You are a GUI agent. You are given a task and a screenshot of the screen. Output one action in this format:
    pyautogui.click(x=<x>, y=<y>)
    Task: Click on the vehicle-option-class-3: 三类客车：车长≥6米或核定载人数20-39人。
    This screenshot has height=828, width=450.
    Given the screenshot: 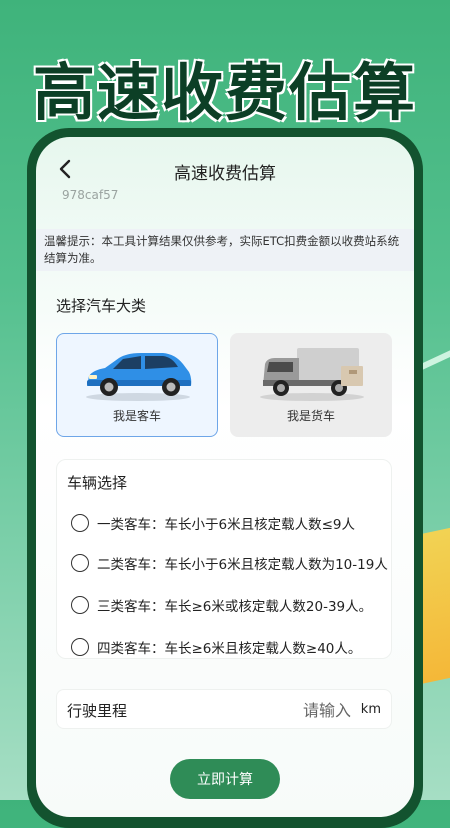 What is the action you would take?
    pyautogui.click(x=231, y=606)
    